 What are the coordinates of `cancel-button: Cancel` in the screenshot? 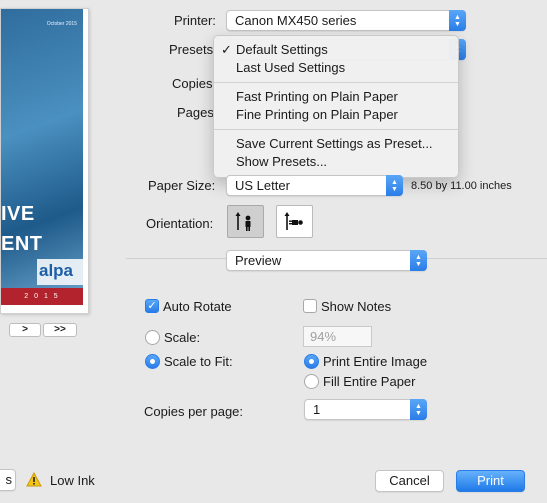 It's located at (409, 481).